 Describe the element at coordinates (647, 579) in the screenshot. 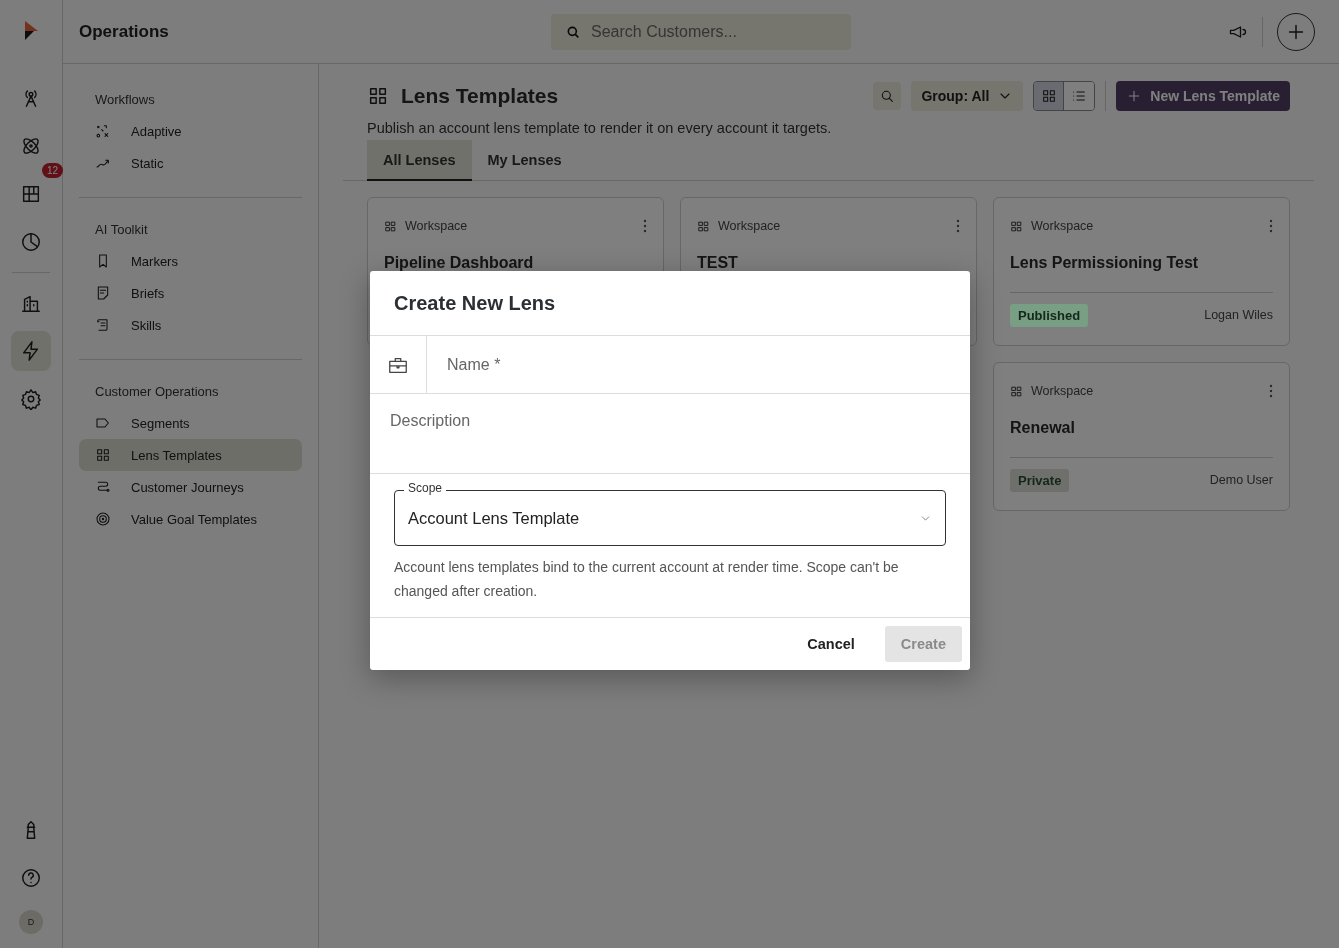

I see `help-text: Account lens templates bind to the current account at render time. Scope can't be changed after creation.` at that location.